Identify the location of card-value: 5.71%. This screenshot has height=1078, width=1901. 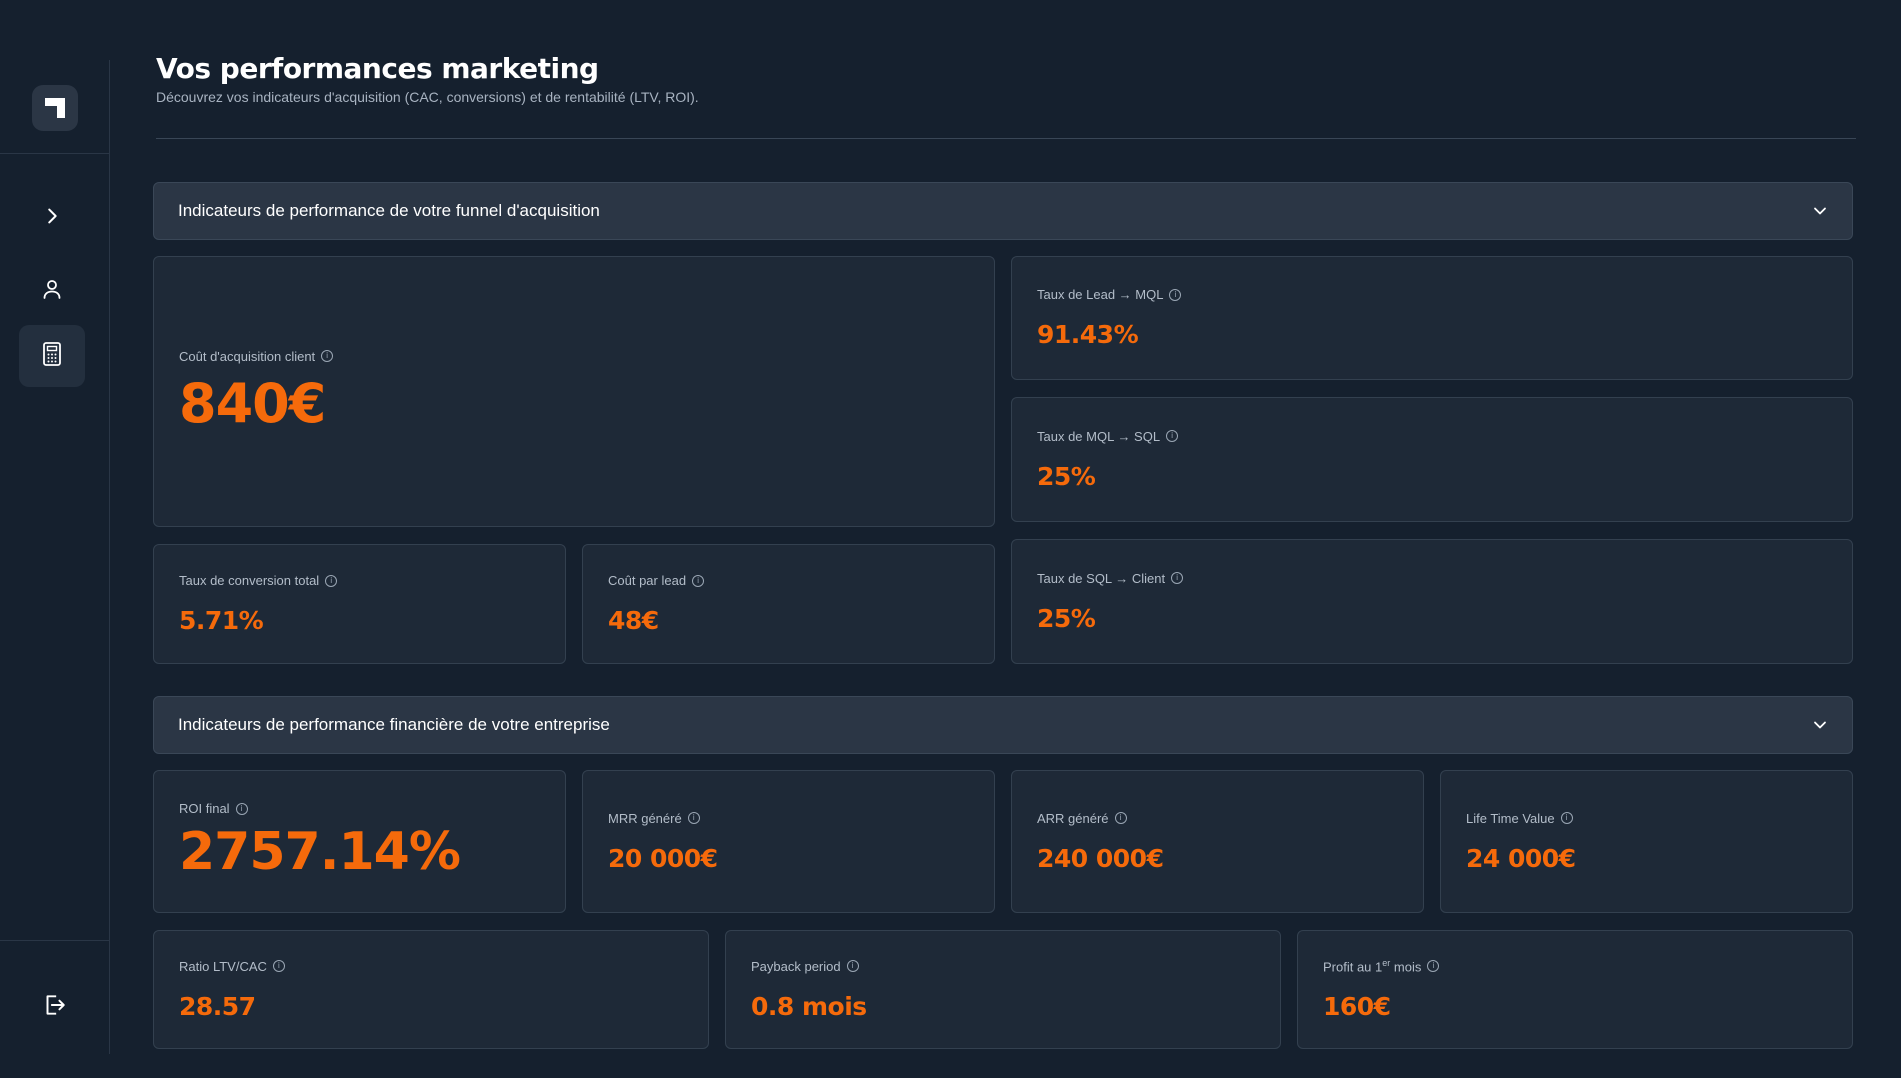
(221, 620).